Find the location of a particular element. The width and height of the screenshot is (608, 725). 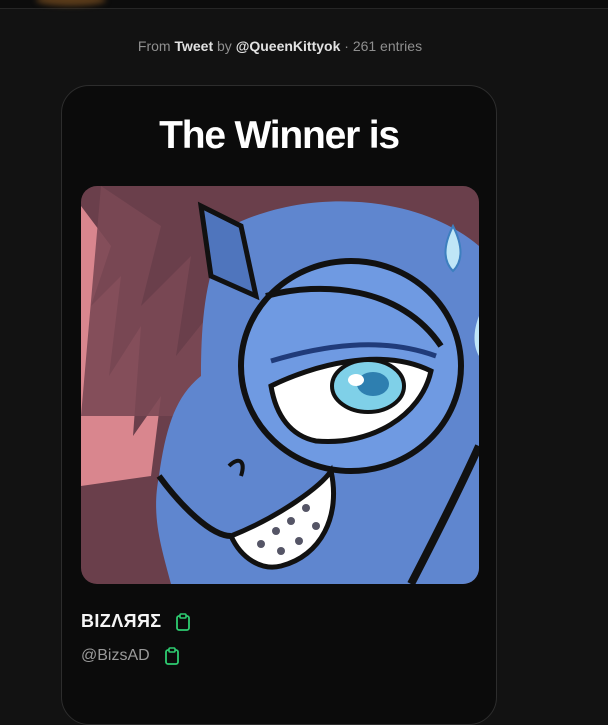

source-type: Tweet is located at coordinates (194, 46).